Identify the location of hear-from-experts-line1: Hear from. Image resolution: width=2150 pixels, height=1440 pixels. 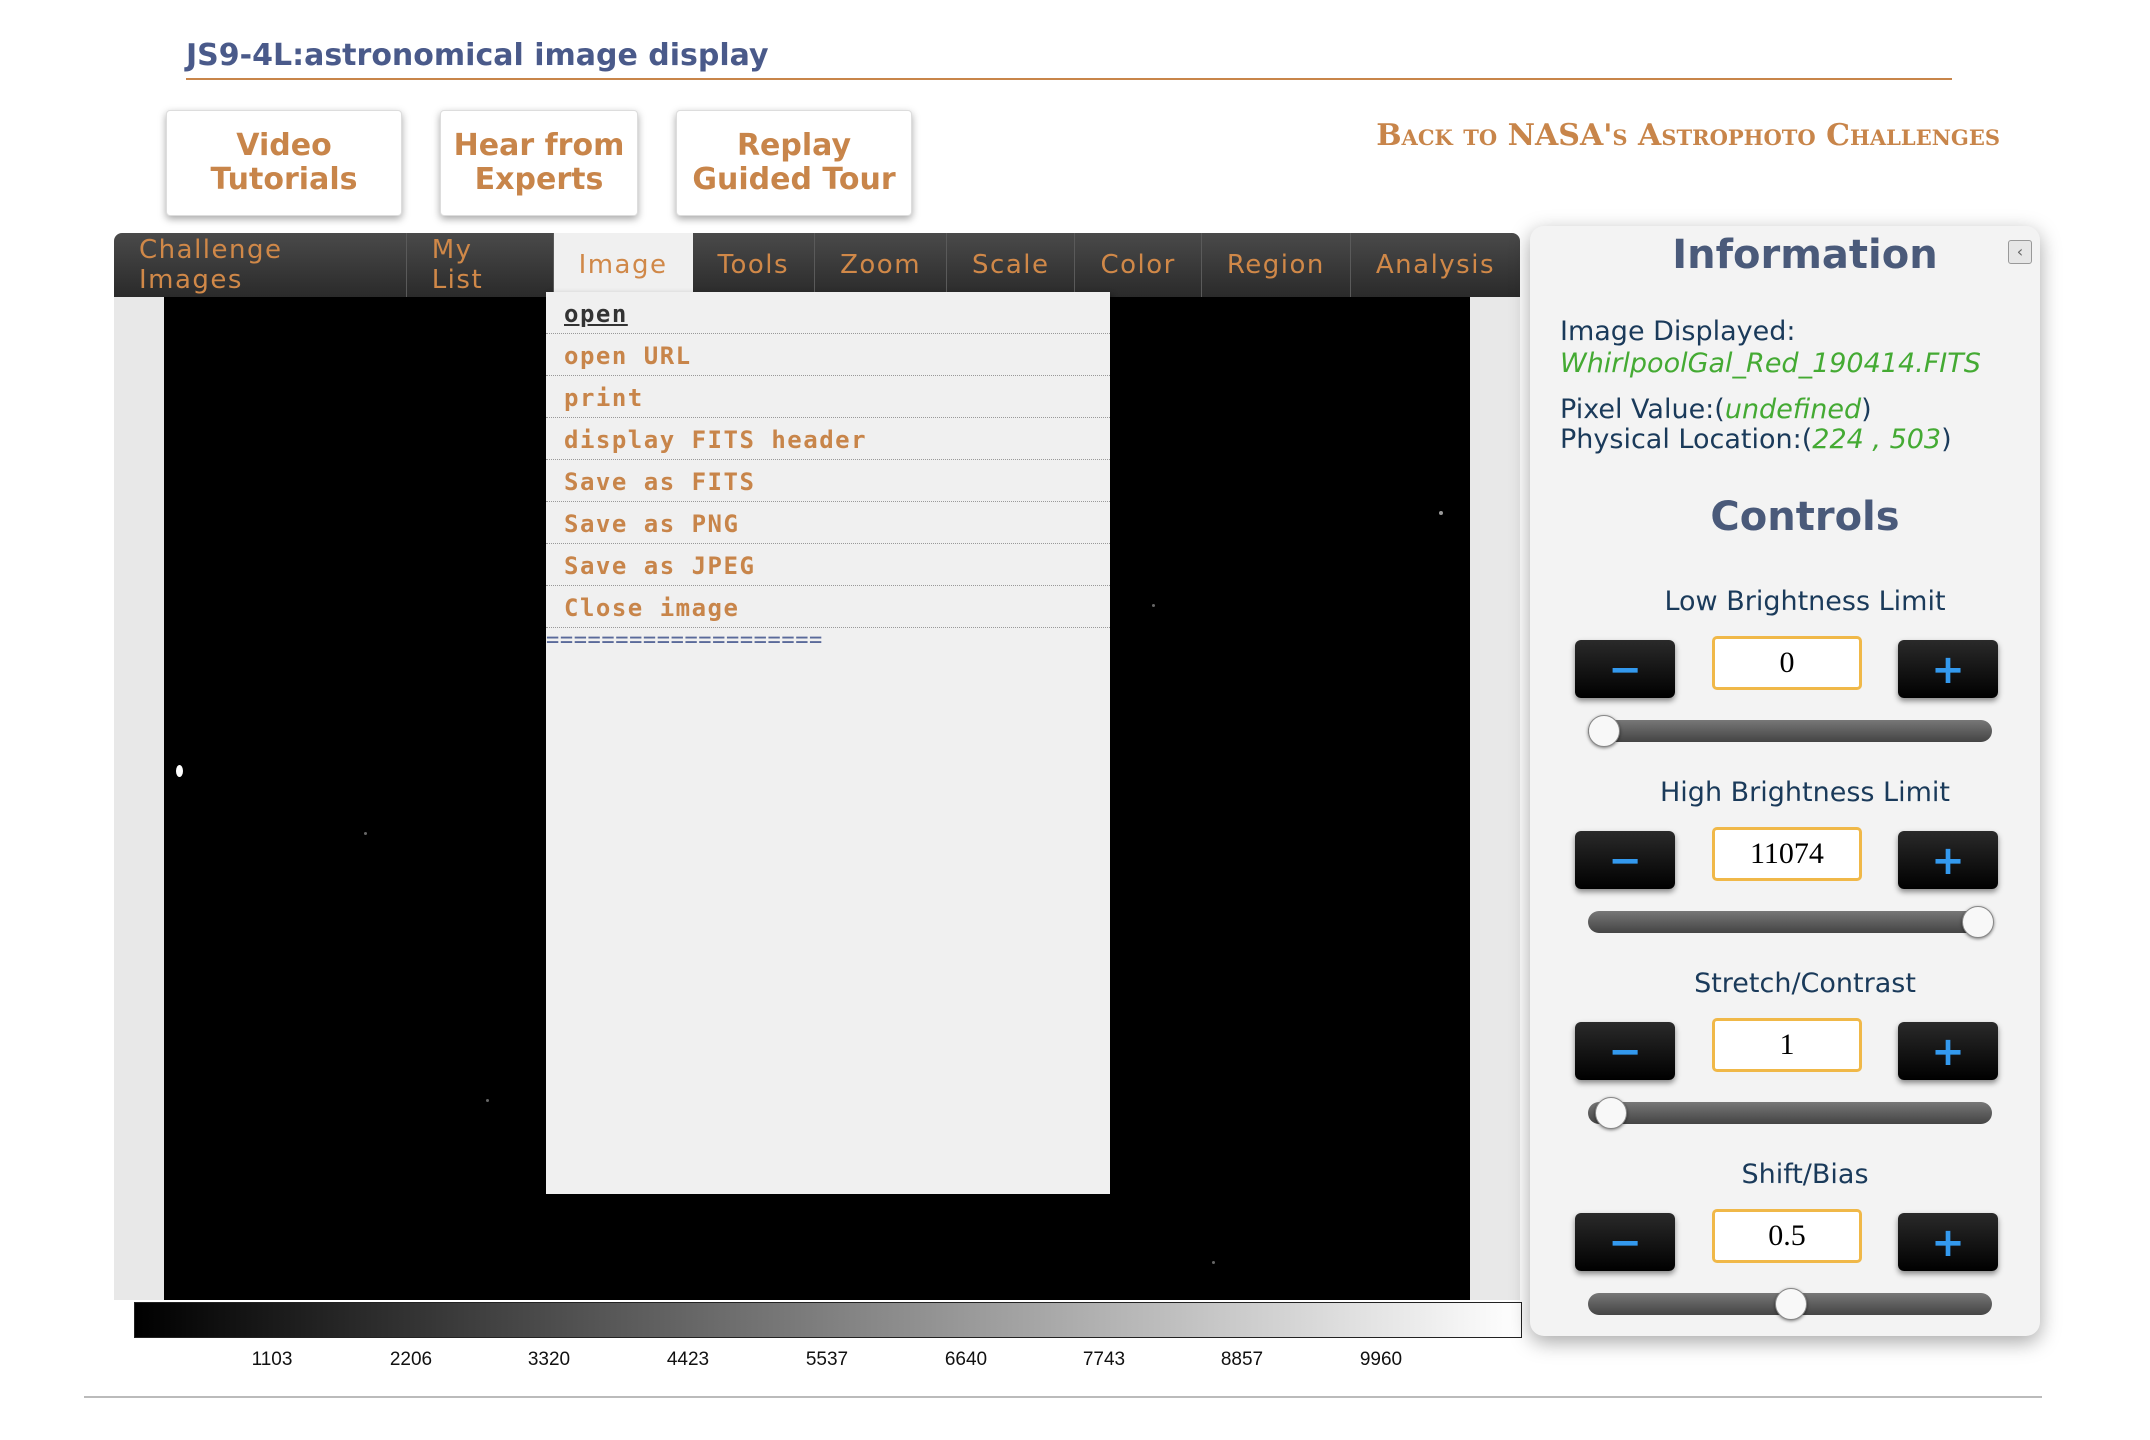
(539, 145).